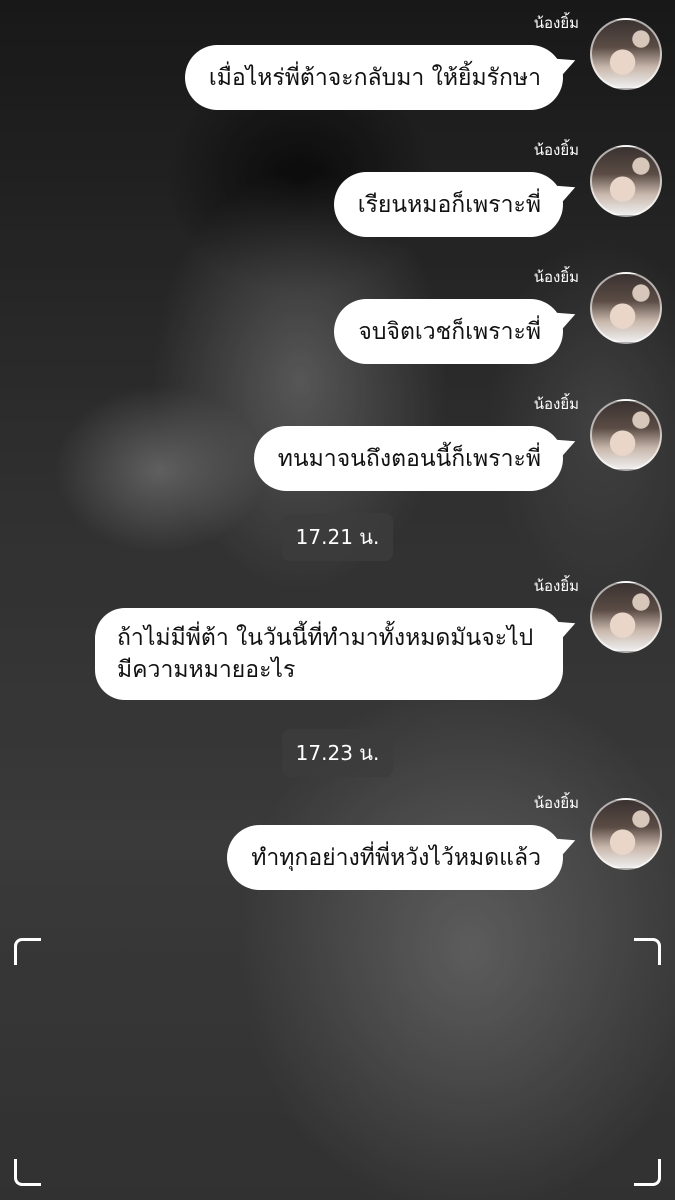 Image resolution: width=675 pixels, height=1200 pixels. Describe the element at coordinates (337, 537) in the screenshot. I see `timestamp: 17.21 น.` at that location.